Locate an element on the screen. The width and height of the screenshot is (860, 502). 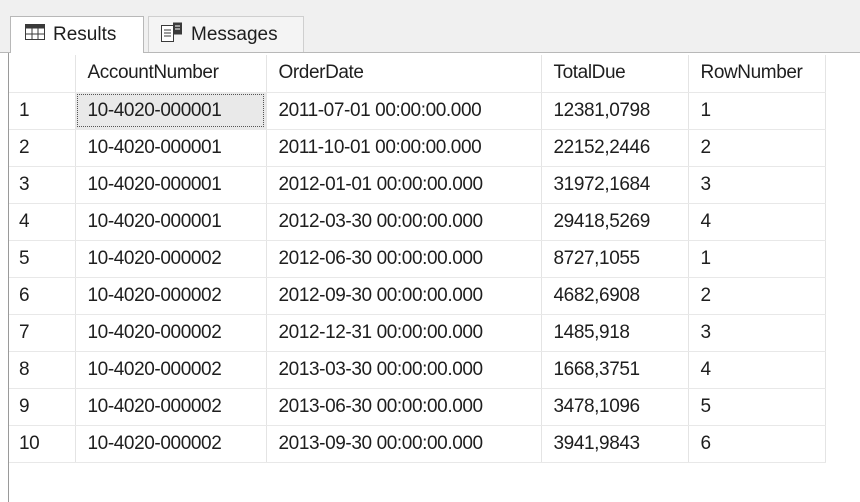
row-number-cell: 6 is located at coordinates (757, 444).